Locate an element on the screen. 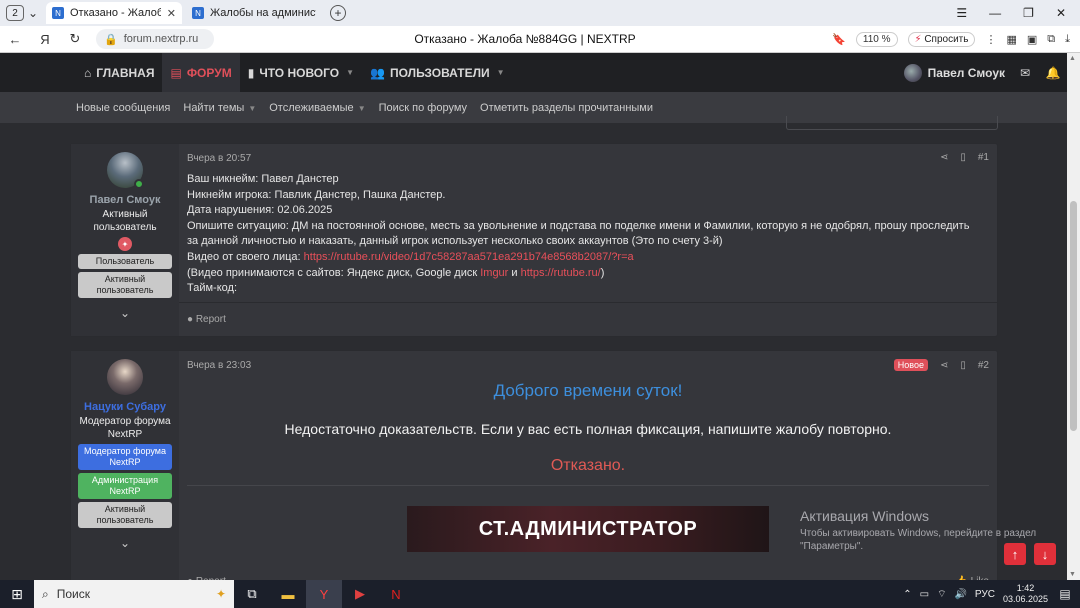  collections-icon: ⧉ is located at coordinates (1051, 39).